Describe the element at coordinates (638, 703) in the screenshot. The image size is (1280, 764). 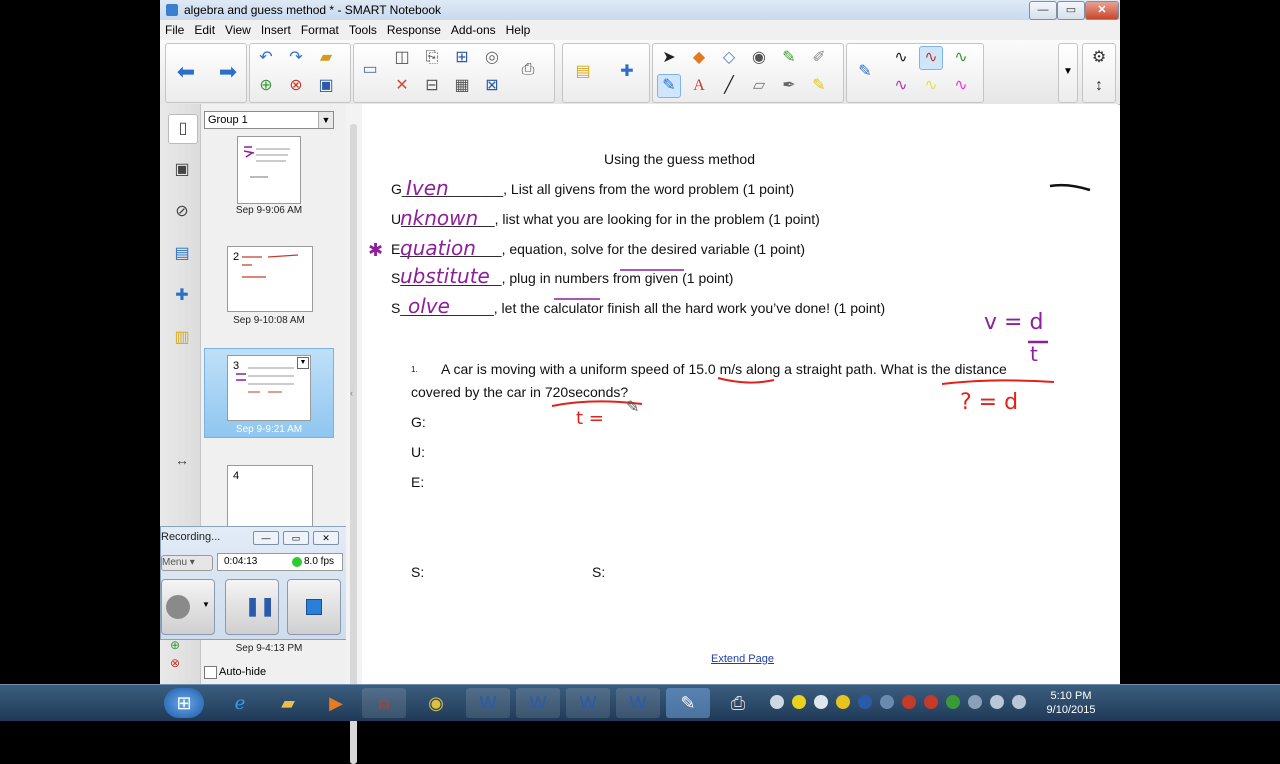
I see `word-document-4-icon: W` at that location.